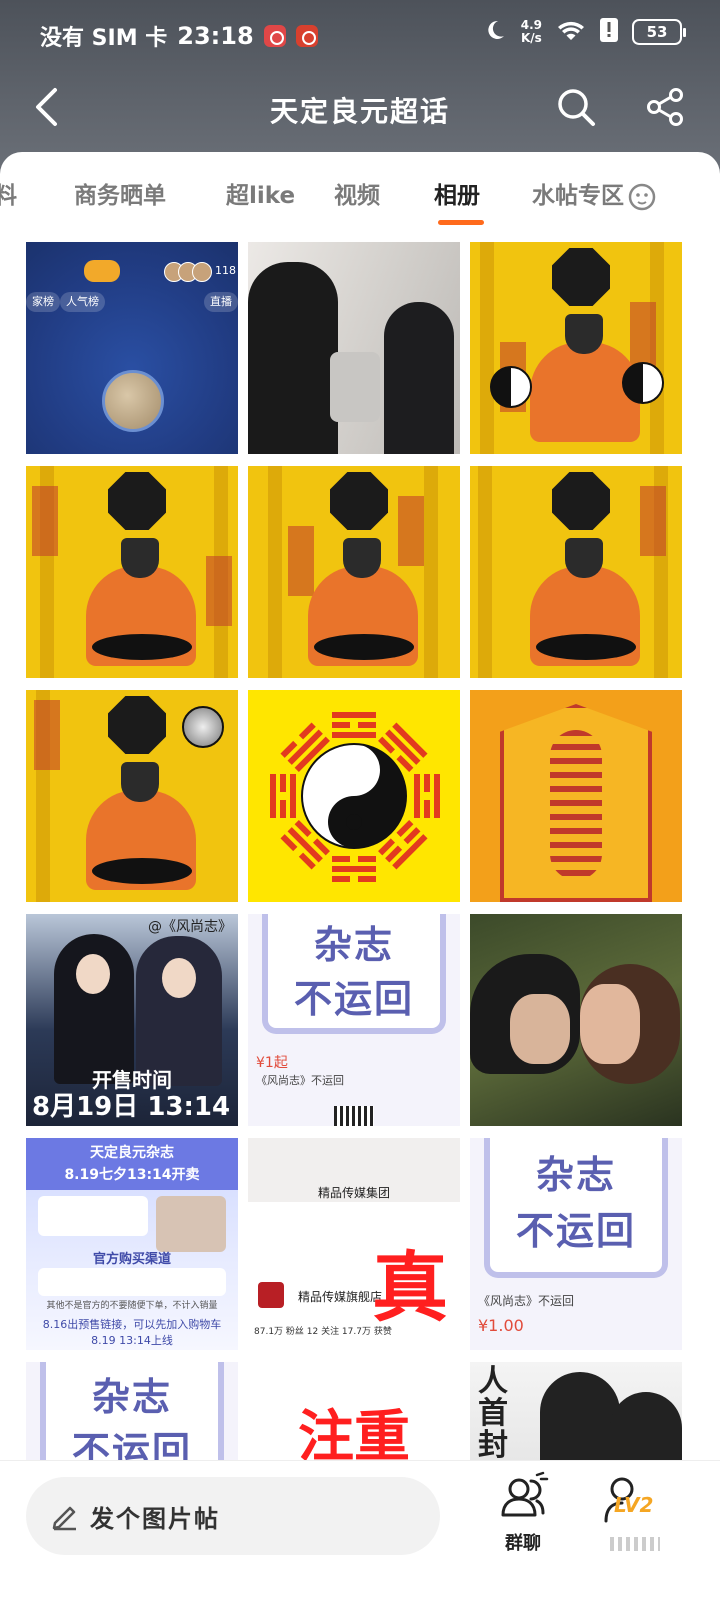 Image resolution: width=720 pixels, height=1600 pixels. Describe the element at coordinates (8, 193) in the screenshot. I see `tab-data: 料` at that location.